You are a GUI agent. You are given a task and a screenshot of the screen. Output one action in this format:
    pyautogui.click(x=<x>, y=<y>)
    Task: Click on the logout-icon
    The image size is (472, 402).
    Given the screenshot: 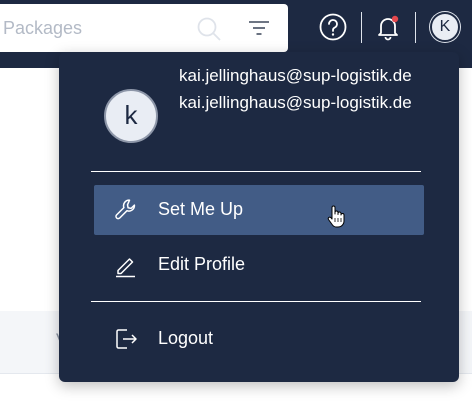 What is the action you would take?
    pyautogui.click(x=126, y=339)
    